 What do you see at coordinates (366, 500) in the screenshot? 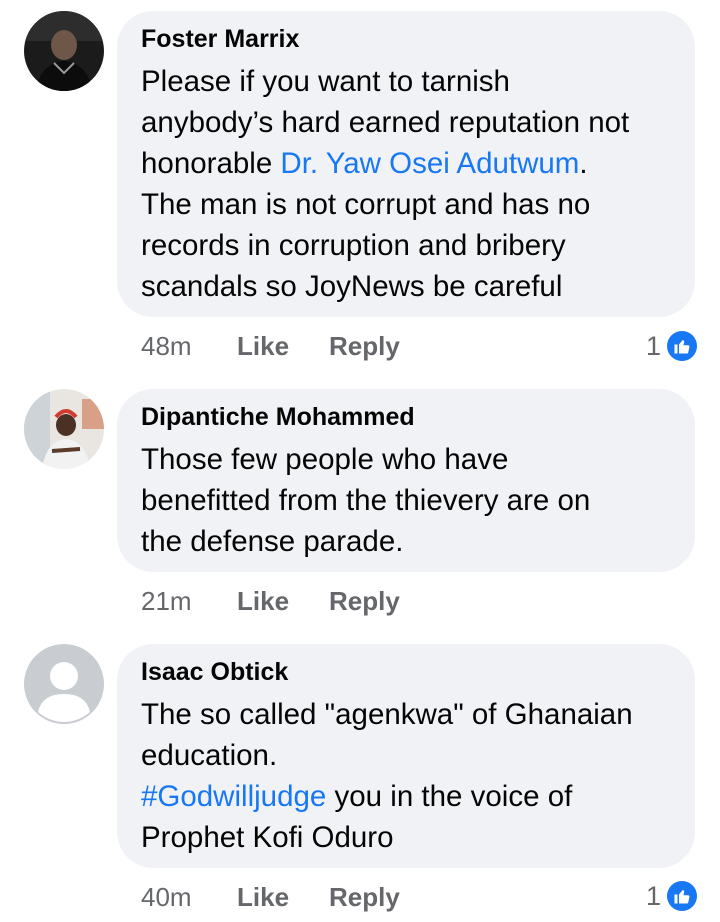
I see `comment-line: benefitted from the thievery are on` at bounding box center [366, 500].